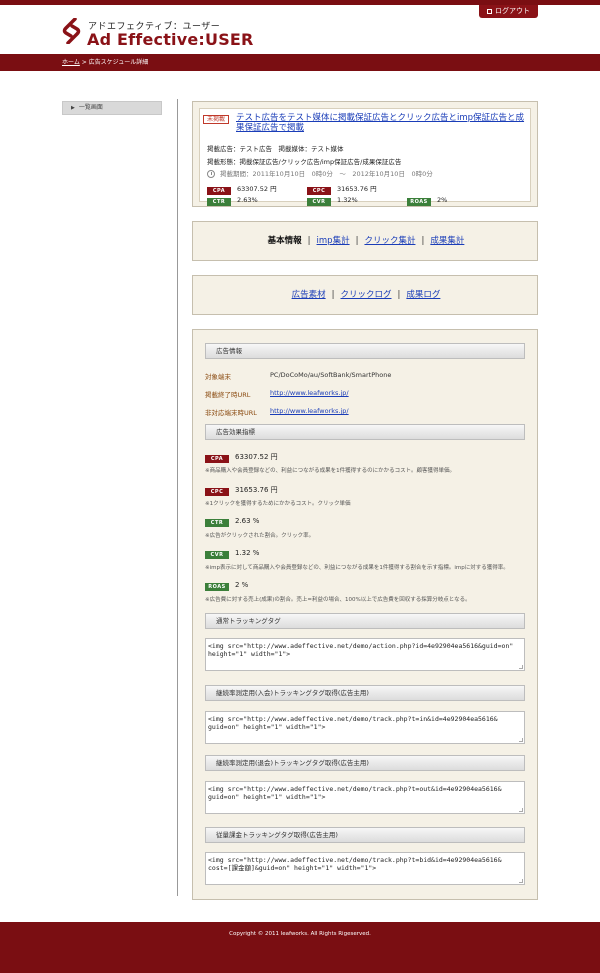 Image resolution: width=600 pixels, height=973 pixels. What do you see at coordinates (247, 553) in the screenshot?
I see `metric-value: 1.32 %` at bounding box center [247, 553].